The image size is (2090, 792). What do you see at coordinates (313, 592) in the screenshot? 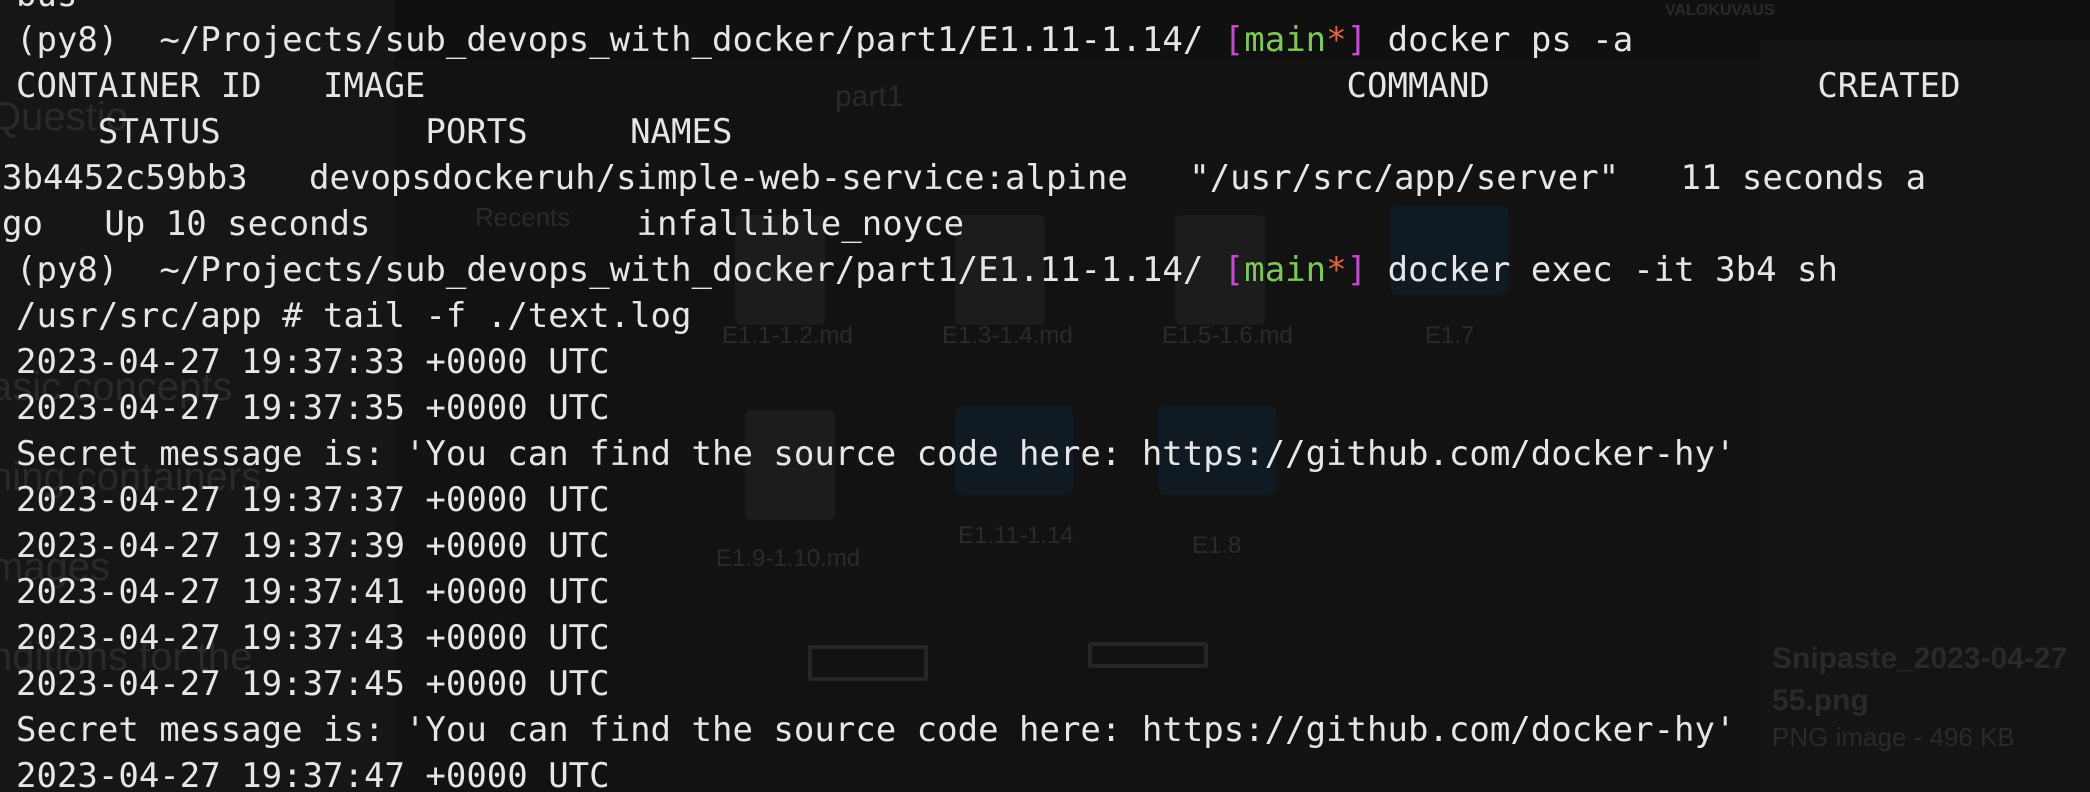
I see `log-line: 2023-04-27 19:37:41 +0000 UTC` at bounding box center [313, 592].